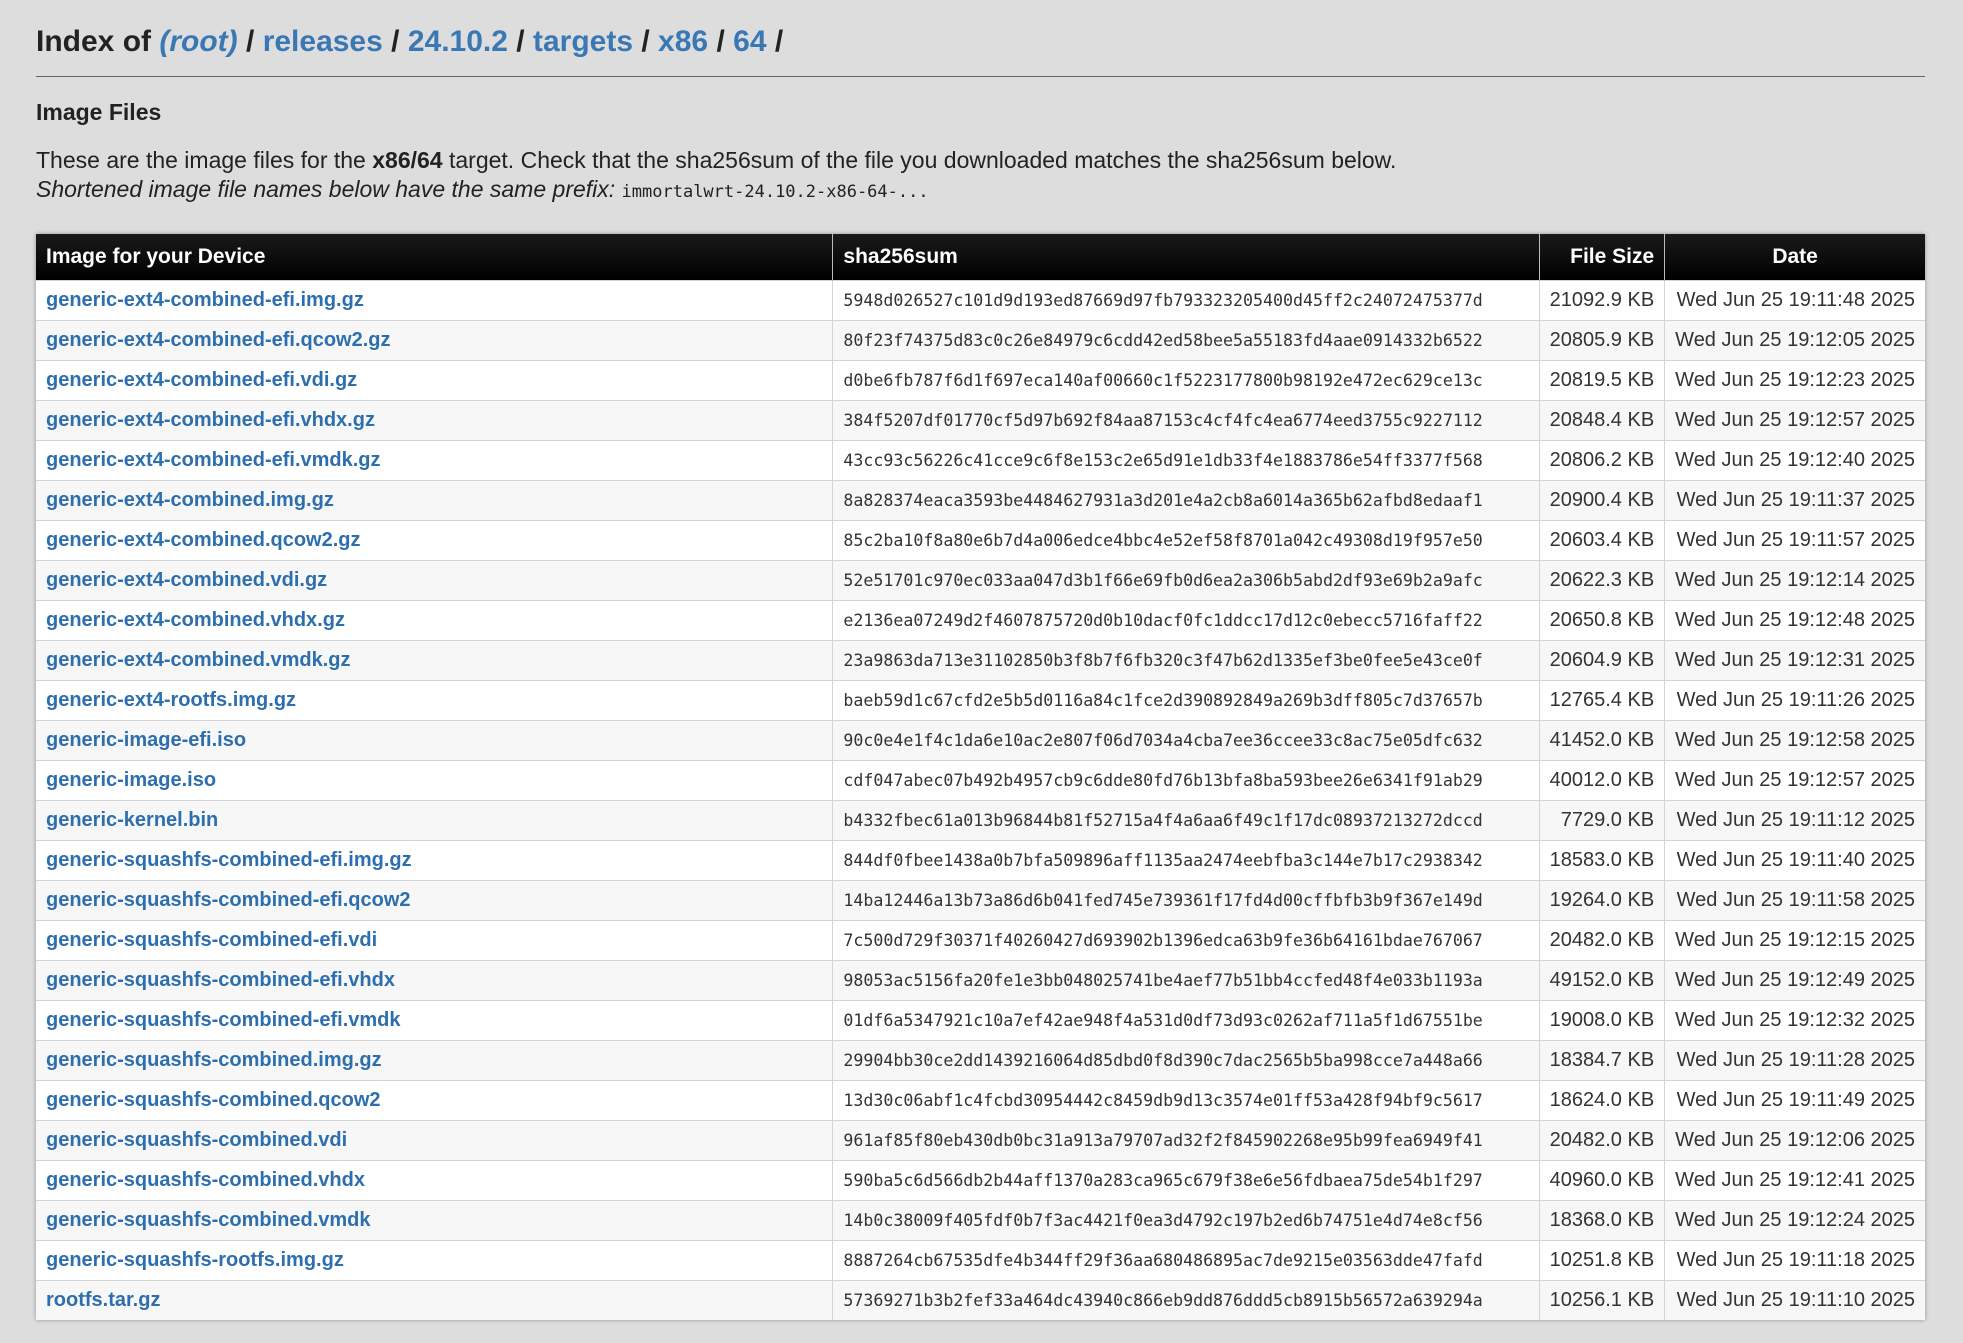  Describe the element at coordinates (323, 41) in the screenshot. I see `breadcrumb-link-releases: releases` at that location.